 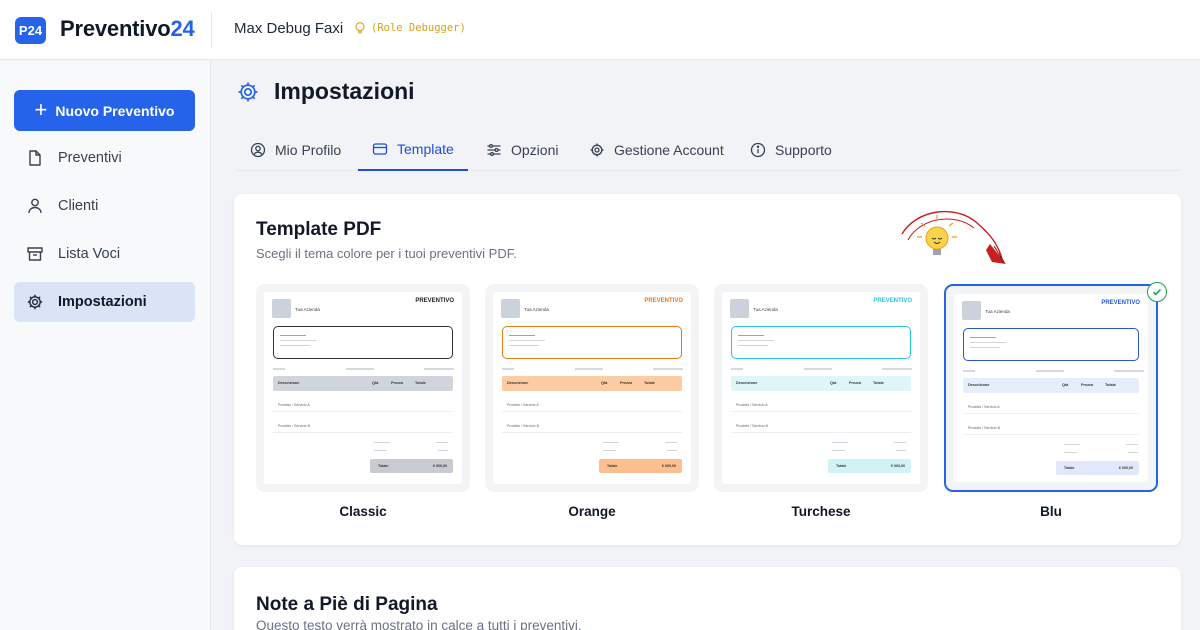 I want to click on tab-label: Template, so click(x=425, y=148).